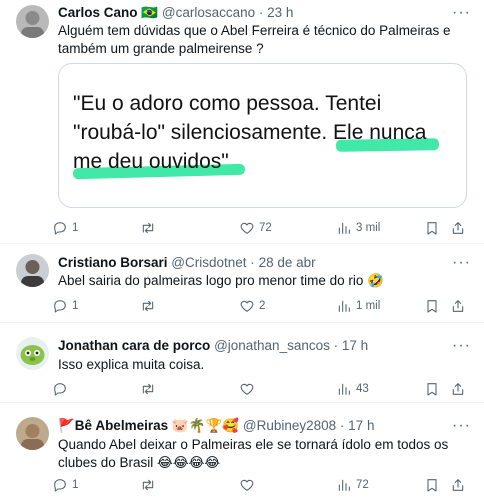 This screenshot has width=484, height=499. I want to click on quote-line: me deu ouvidos", so click(151, 161).